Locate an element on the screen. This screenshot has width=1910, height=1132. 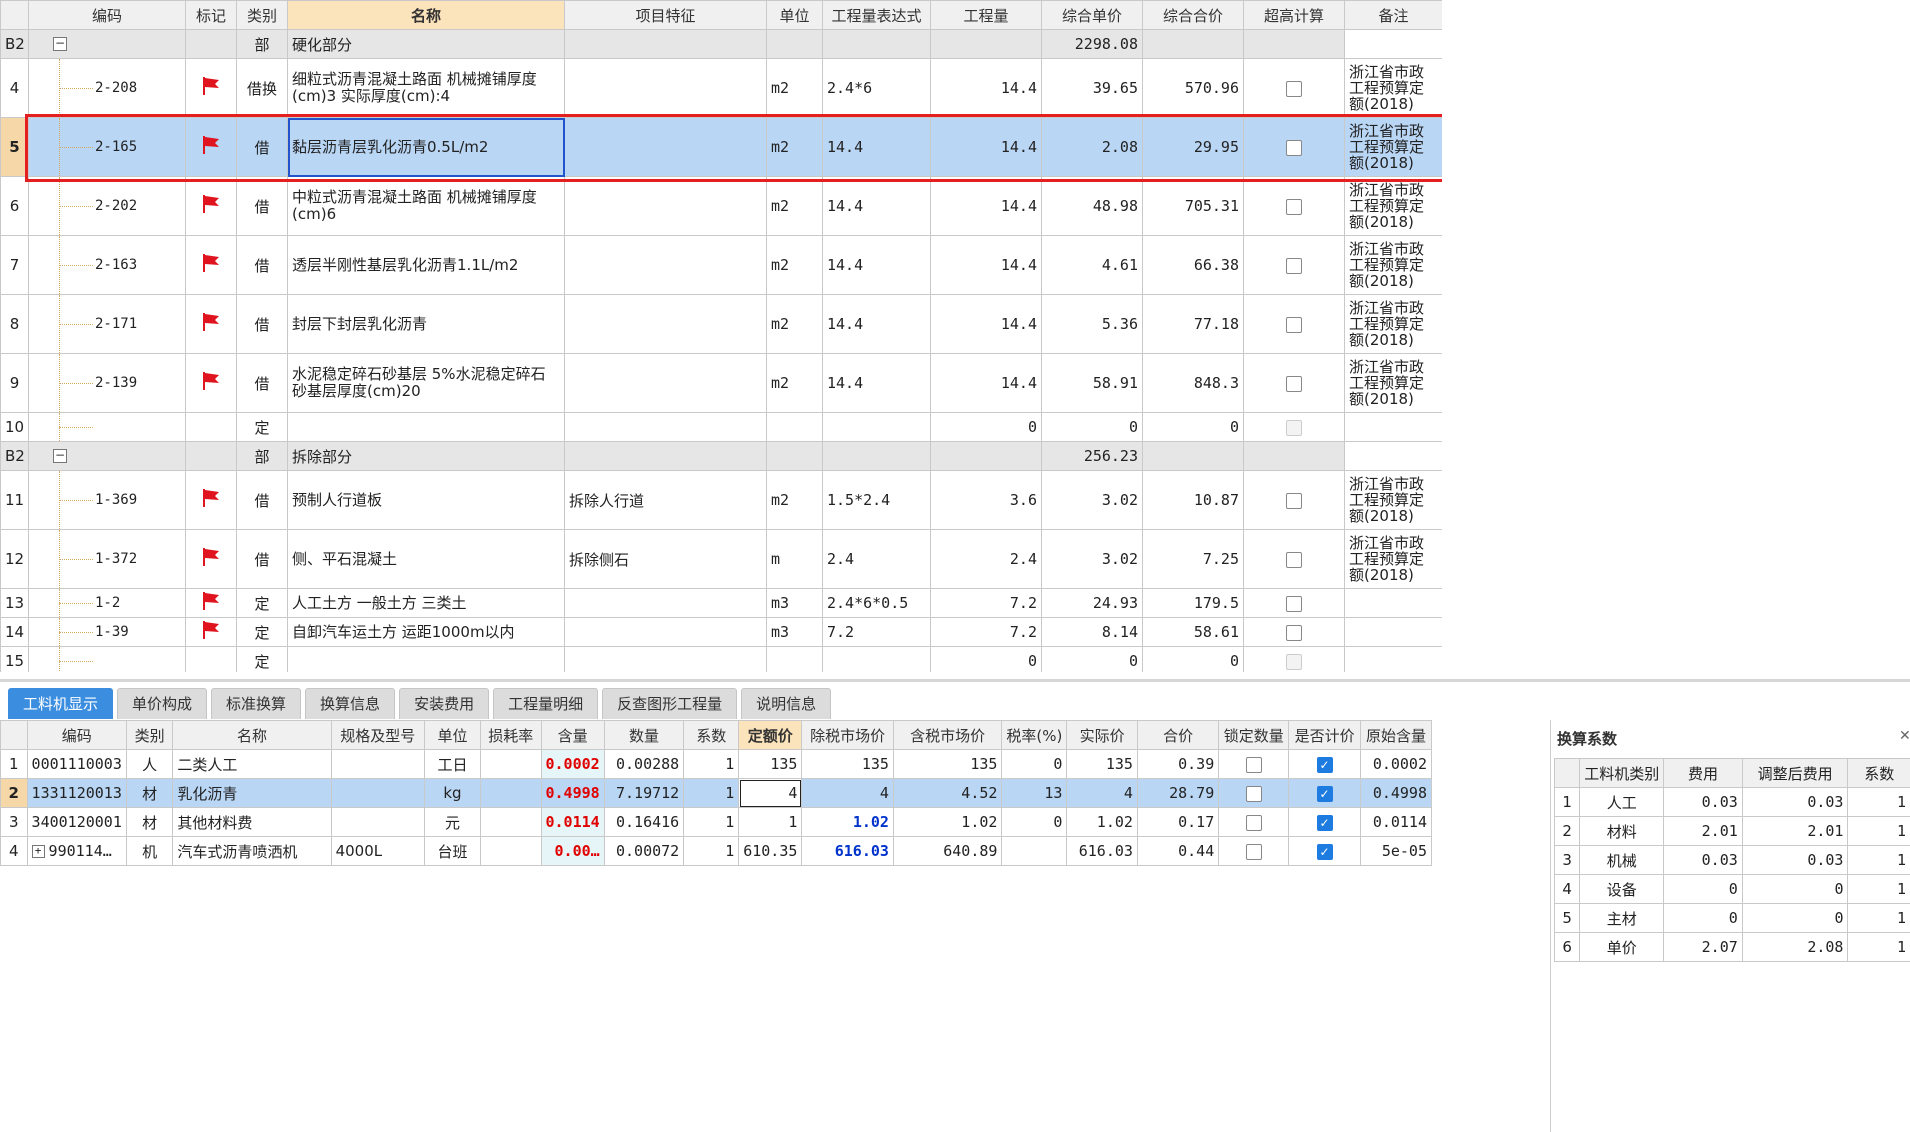
tax-cell: 13 is located at coordinates (1034, 793).